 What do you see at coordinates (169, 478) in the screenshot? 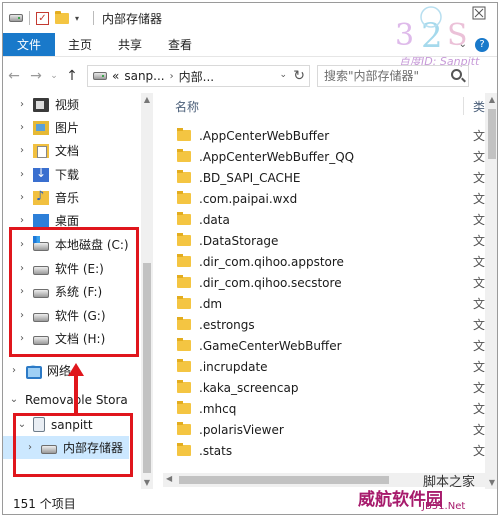
I see `scroll-left-arrow-icon: ◀` at bounding box center [169, 478].